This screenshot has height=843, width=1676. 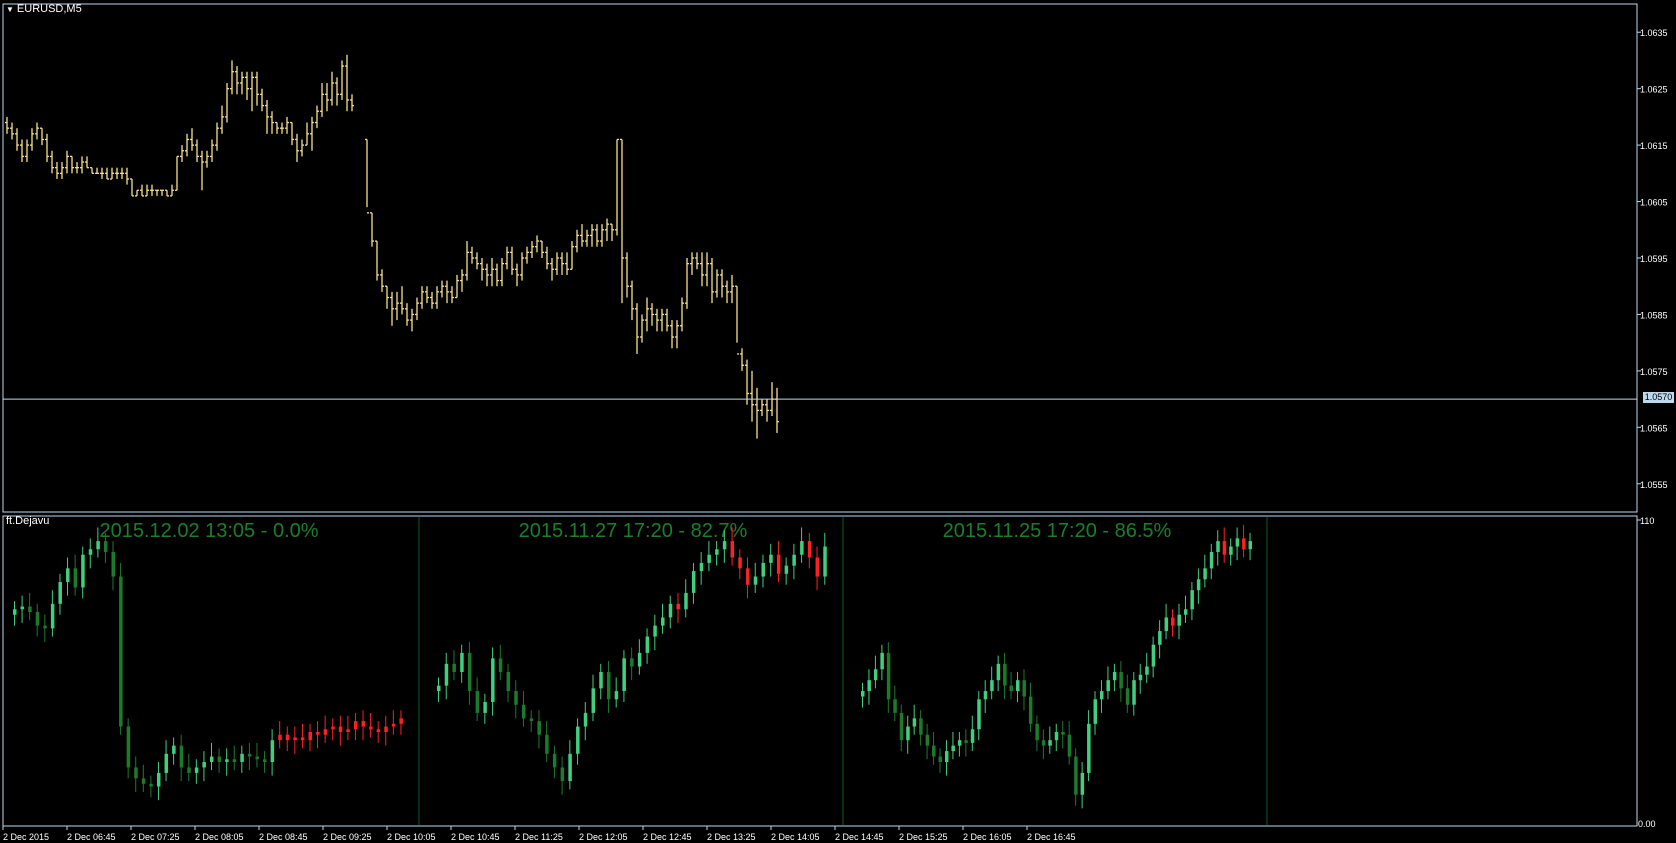 I want to click on price-tick-label: 1.0635, so click(x=1654, y=33).